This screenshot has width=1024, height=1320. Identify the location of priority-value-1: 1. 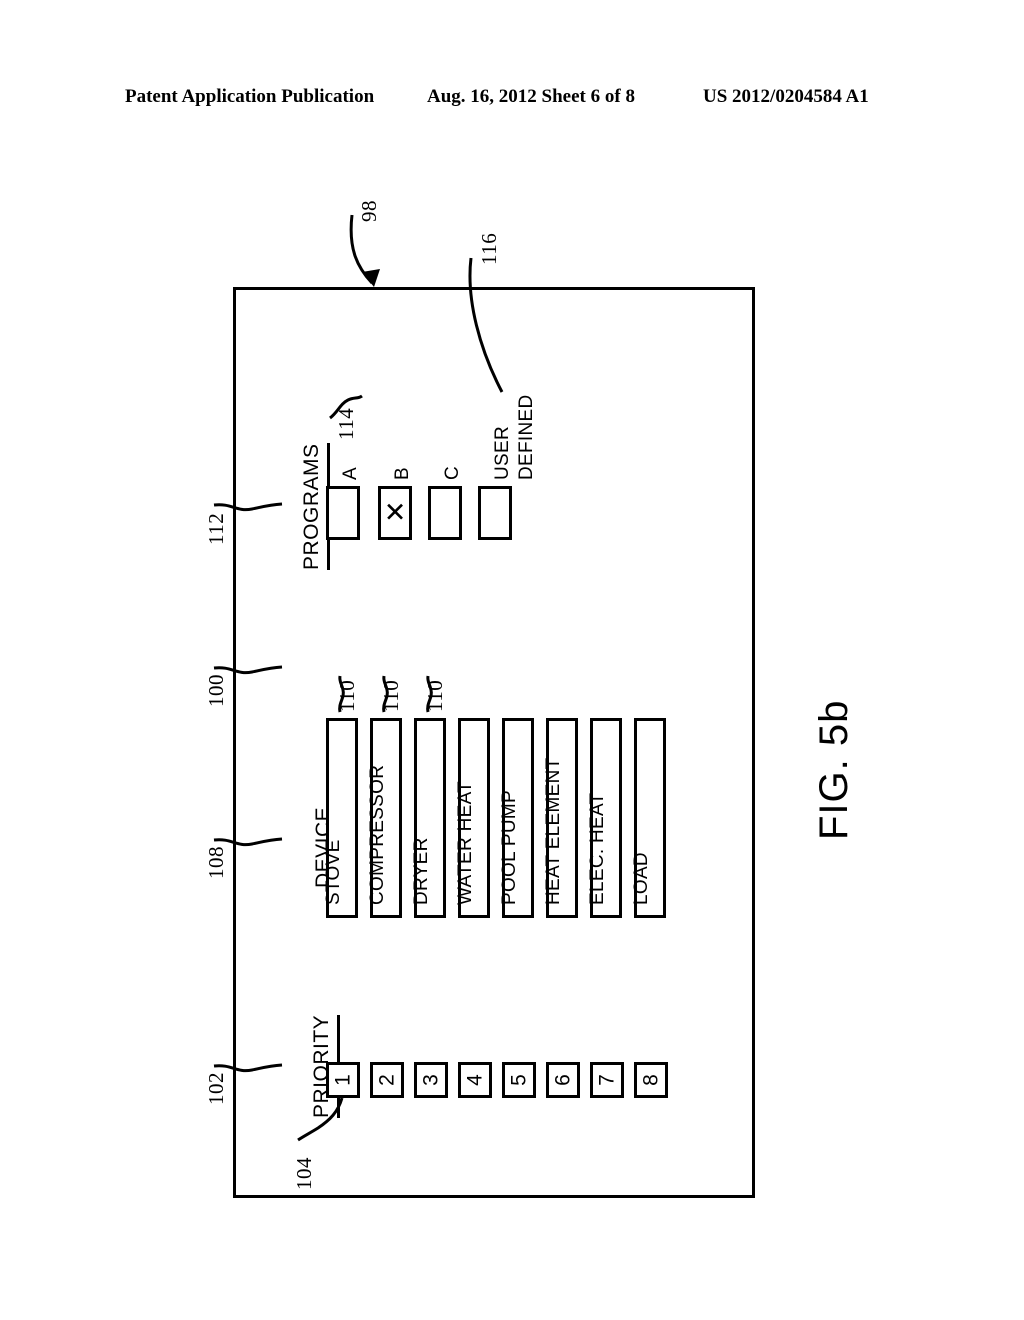
(343, 1080).